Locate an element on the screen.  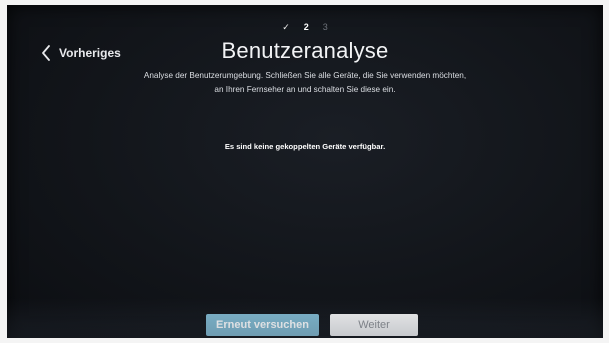
next-button: Weiter is located at coordinates (374, 325).